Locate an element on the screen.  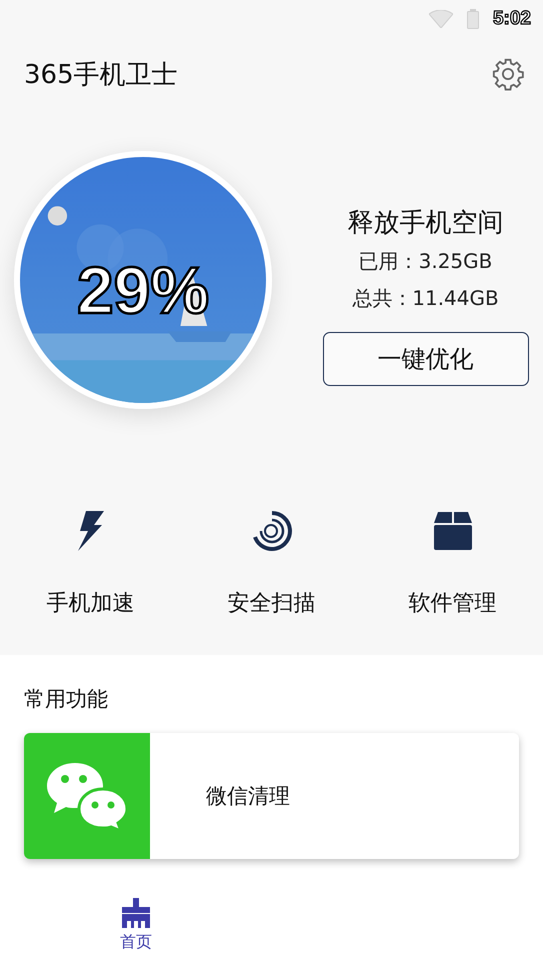
app-title: 365手机卫士 is located at coordinates (101, 75).